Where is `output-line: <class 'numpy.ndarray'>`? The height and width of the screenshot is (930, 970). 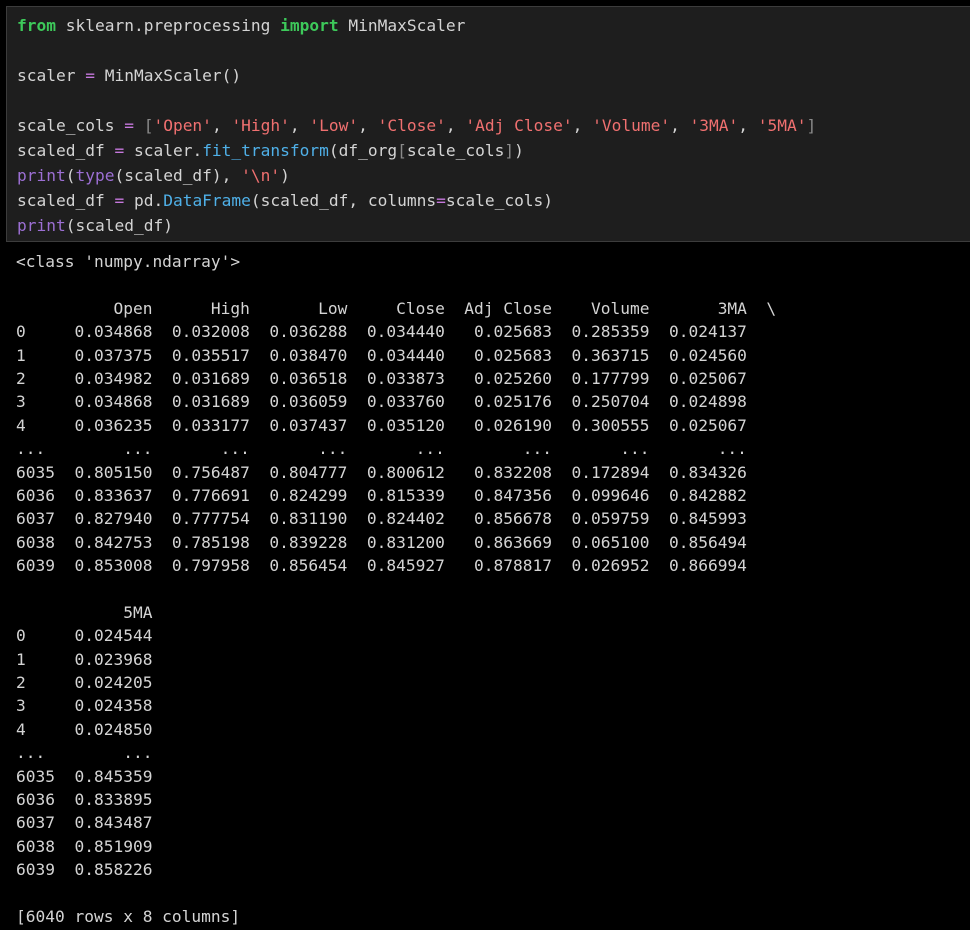
output-line: <class 'numpy.ndarray'> is located at coordinates (128, 261).